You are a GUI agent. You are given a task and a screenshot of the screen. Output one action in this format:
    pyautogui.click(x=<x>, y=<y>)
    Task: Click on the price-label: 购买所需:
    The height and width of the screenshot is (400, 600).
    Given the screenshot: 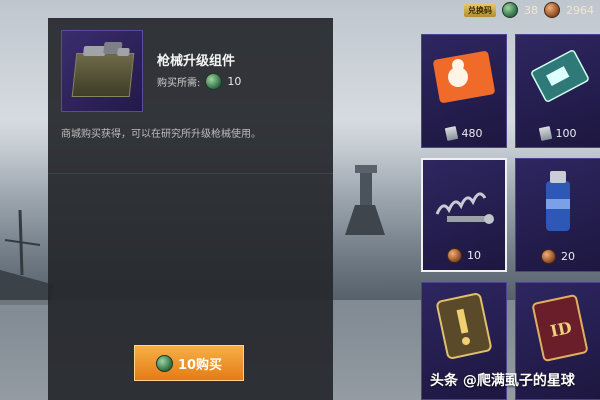 What is the action you would take?
    pyautogui.click(x=179, y=83)
    